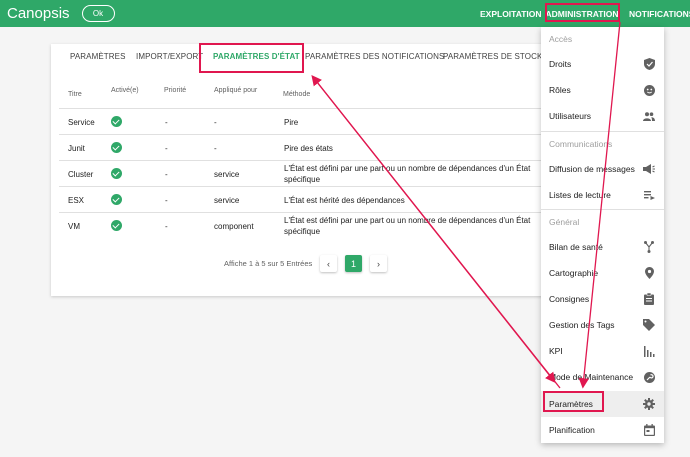 The width and height of the screenshot is (690, 457). What do you see at coordinates (602, 430) in the screenshot?
I see `menu-item-planification: Planification` at bounding box center [602, 430].